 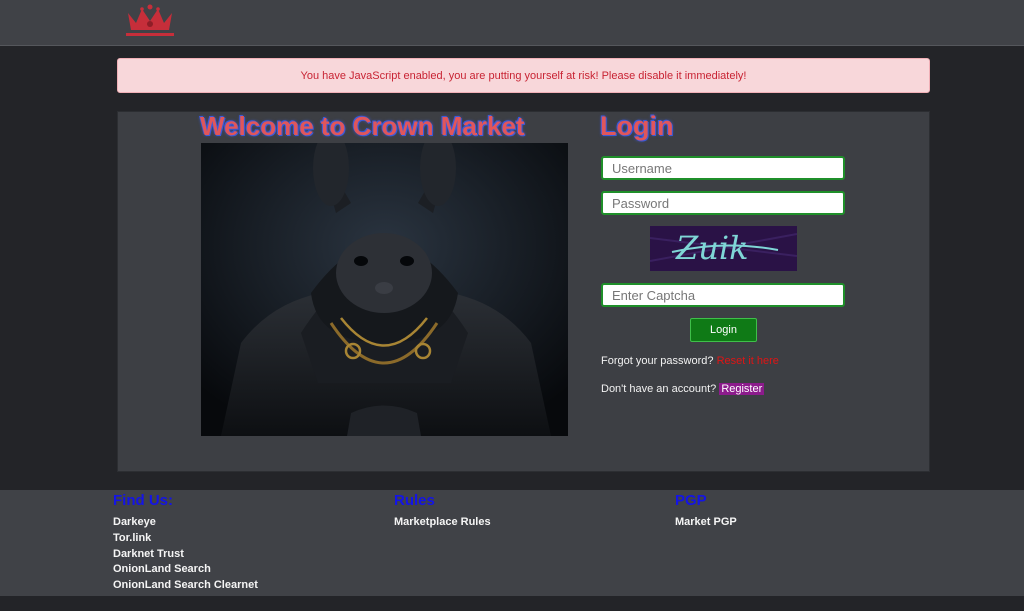 I want to click on footer-find-us-heading: Find Us:, so click(x=143, y=500).